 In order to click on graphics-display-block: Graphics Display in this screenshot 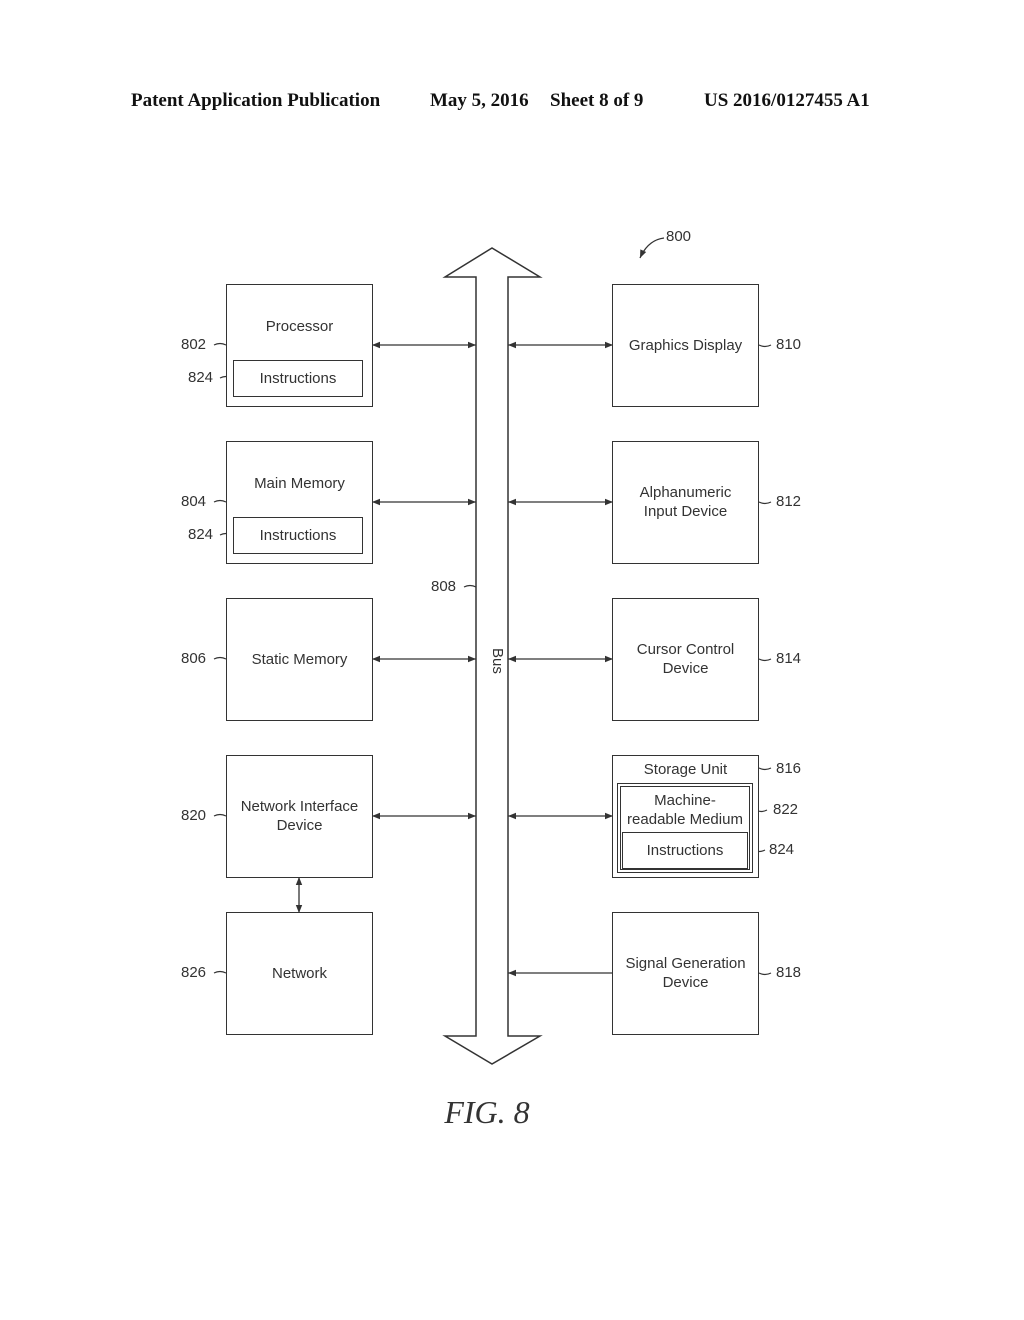, I will do `click(685, 345)`.